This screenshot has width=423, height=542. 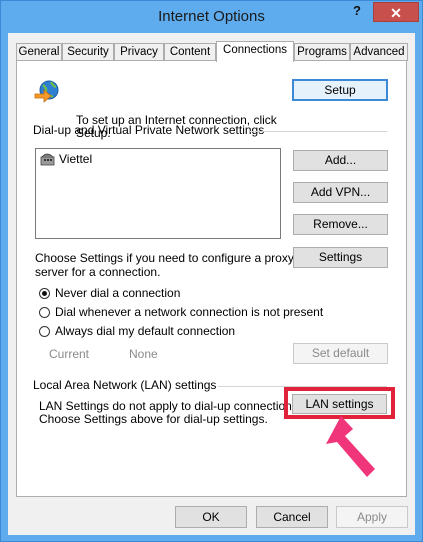 What do you see at coordinates (190, 52) in the screenshot?
I see `tab-content: Content` at bounding box center [190, 52].